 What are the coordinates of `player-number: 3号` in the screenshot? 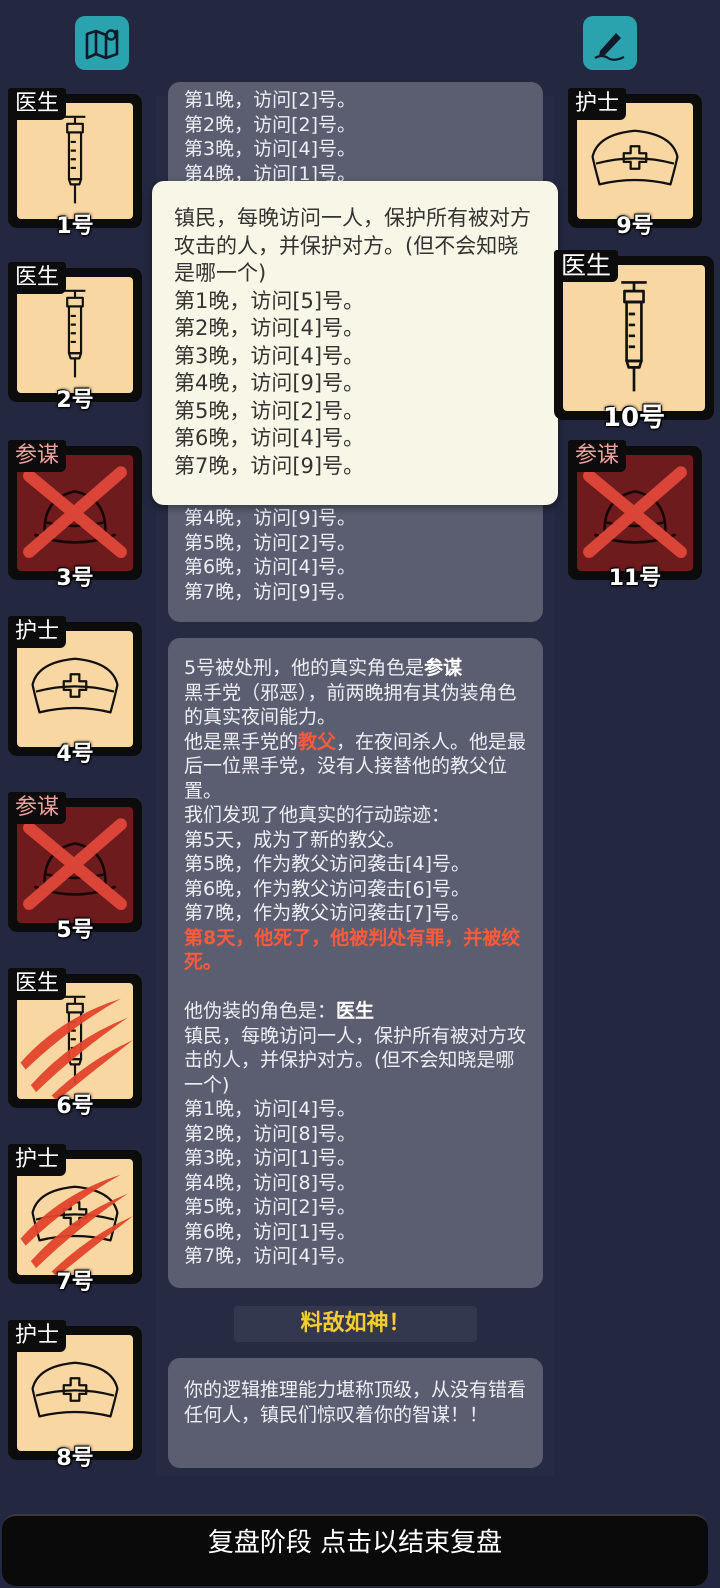 It's located at (75, 578).